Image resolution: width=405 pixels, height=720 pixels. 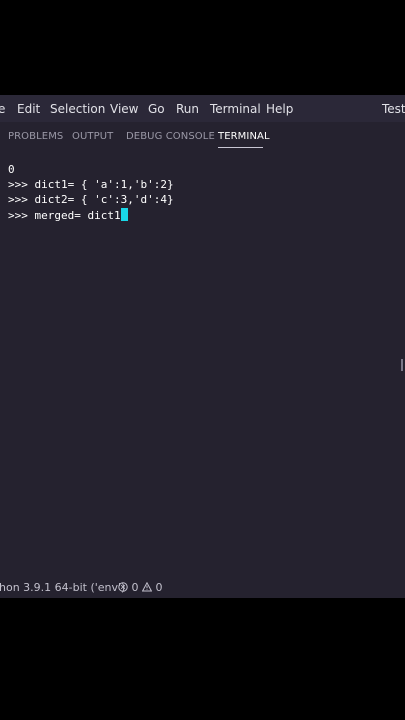 What do you see at coordinates (62, 587) in the screenshot?
I see `python-interpreter: hon 3.9.1 64-bit ('env')` at bounding box center [62, 587].